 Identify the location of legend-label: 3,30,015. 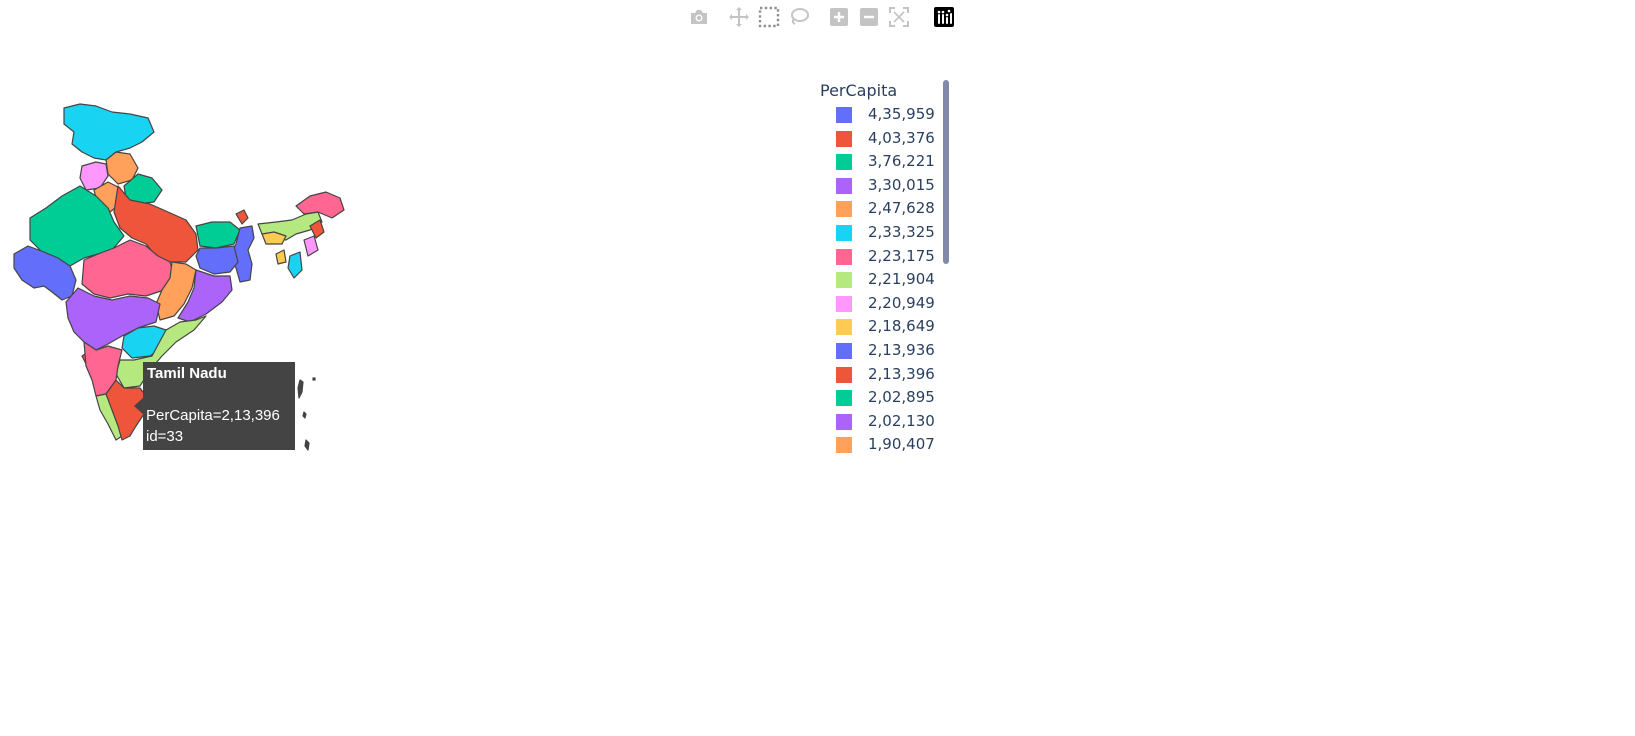
(901, 184).